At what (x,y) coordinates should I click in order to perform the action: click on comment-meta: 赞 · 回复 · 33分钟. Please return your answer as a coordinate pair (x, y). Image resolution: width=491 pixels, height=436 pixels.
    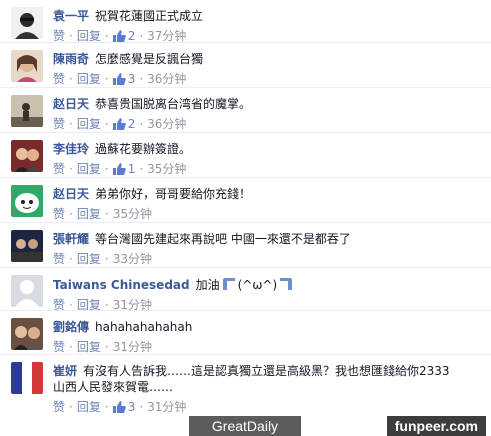
    Looking at the image, I should click on (102, 259).